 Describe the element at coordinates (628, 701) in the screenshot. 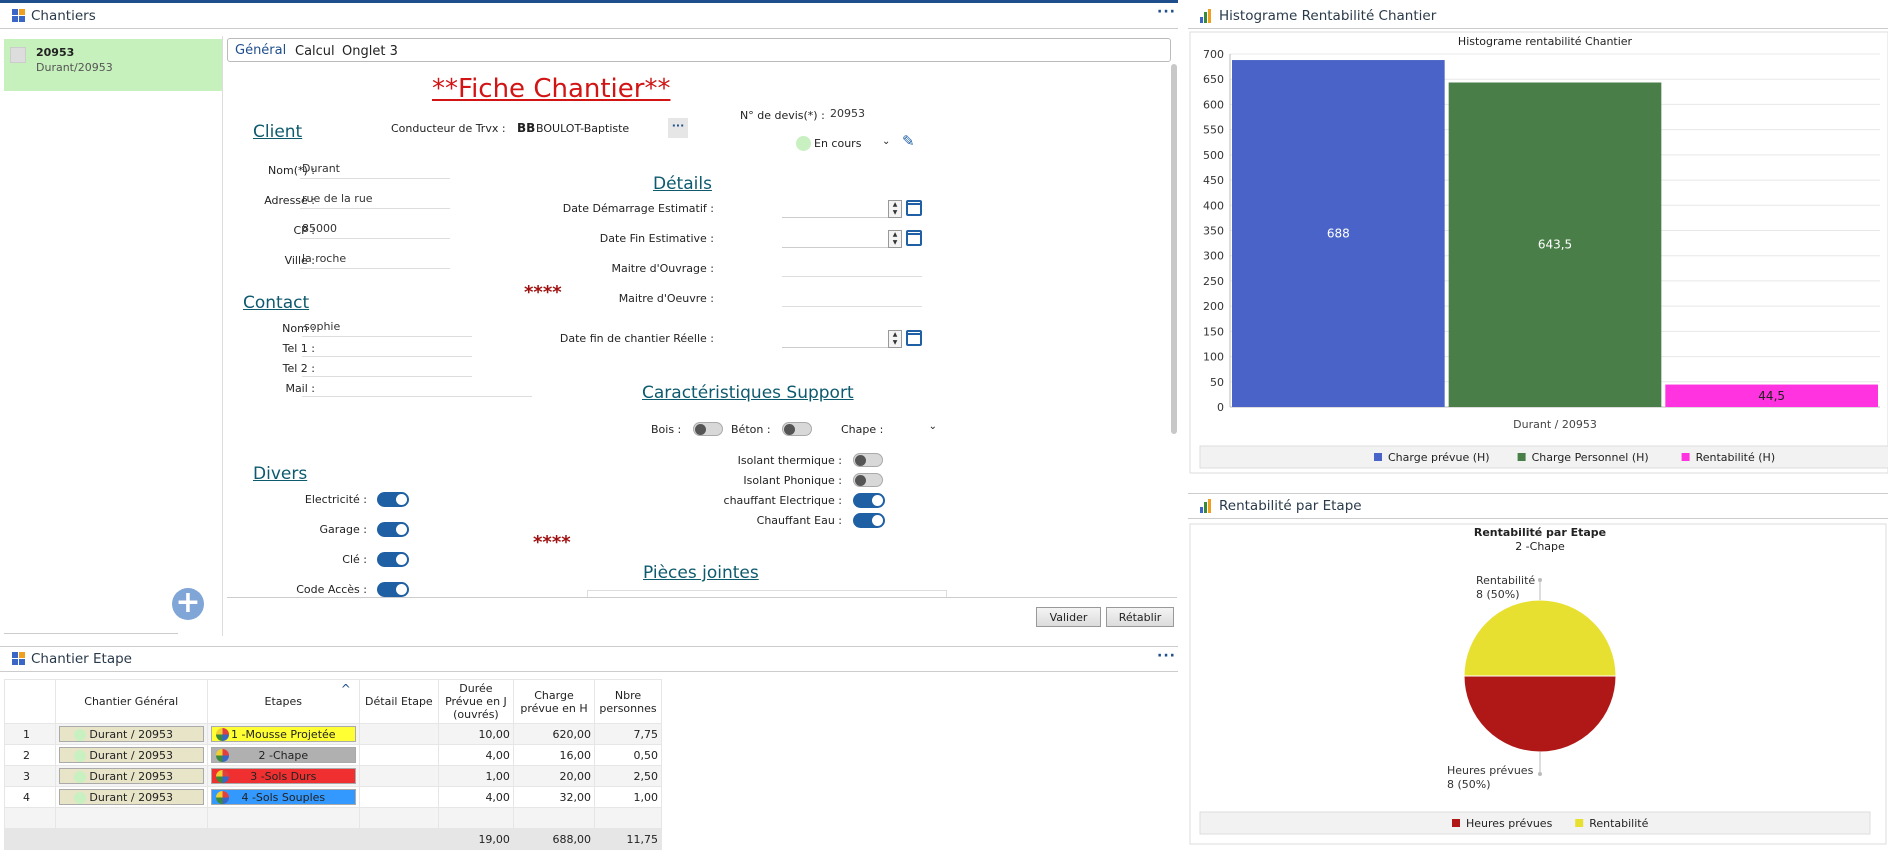

I see `col-nbre: Nbre personnes` at that location.